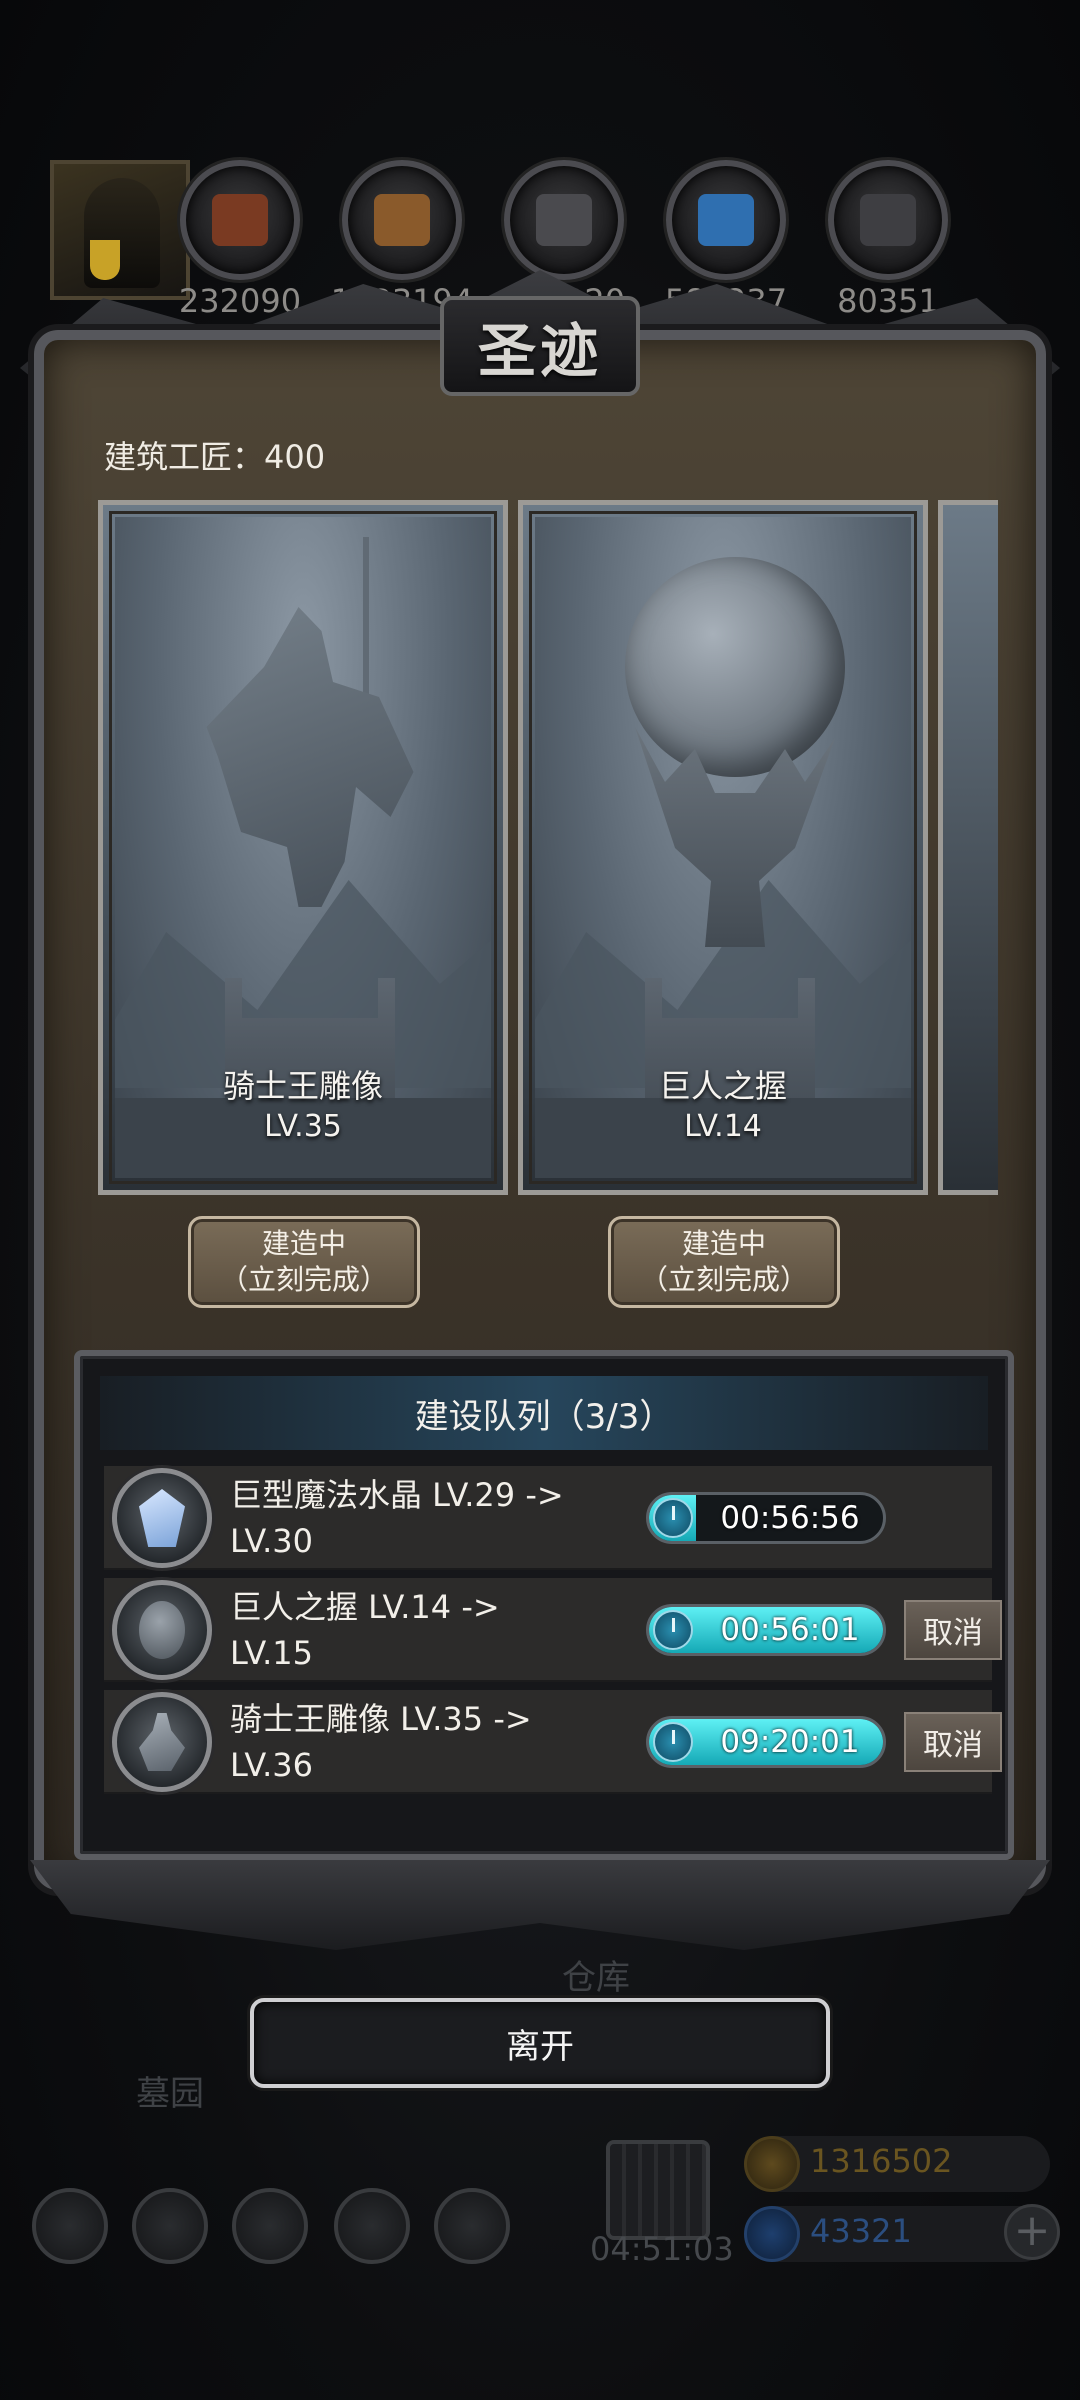  What do you see at coordinates (1032, 2232) in the screenshot?
I see `add-gems-button: +` at bounding box center [1032, 2232].